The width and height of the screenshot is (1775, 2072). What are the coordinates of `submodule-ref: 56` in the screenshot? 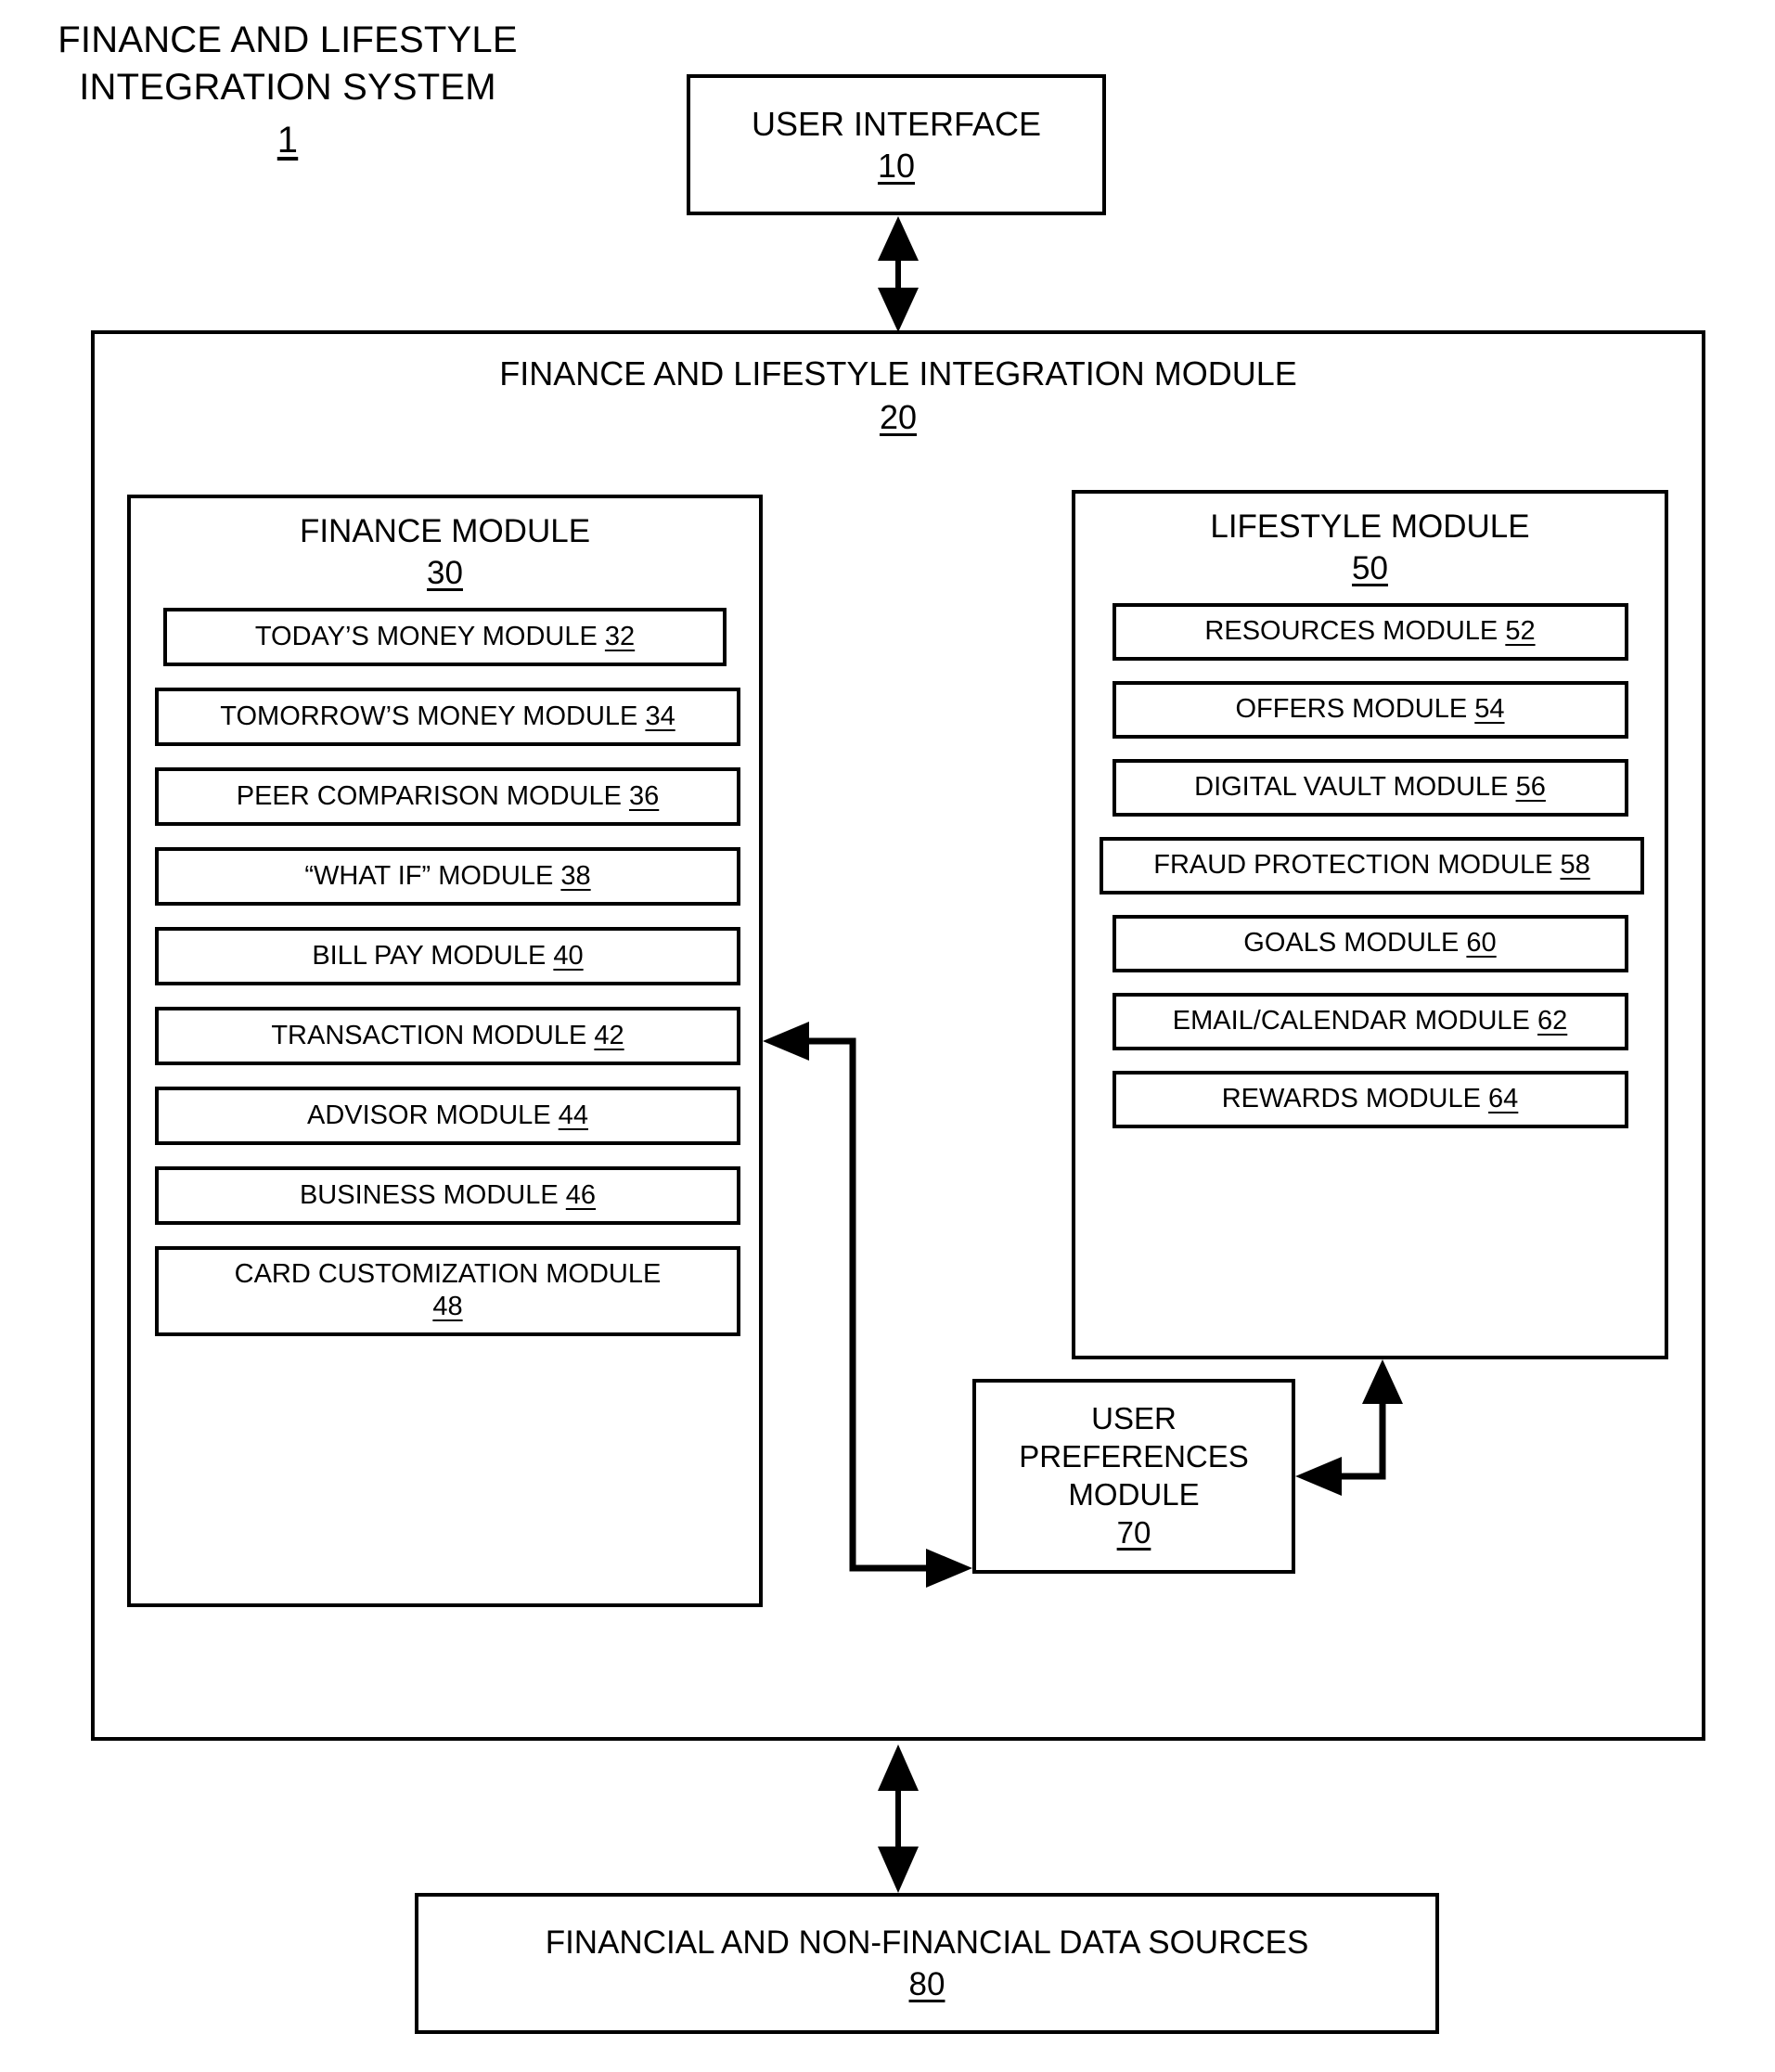 It's located at (1530, 787).